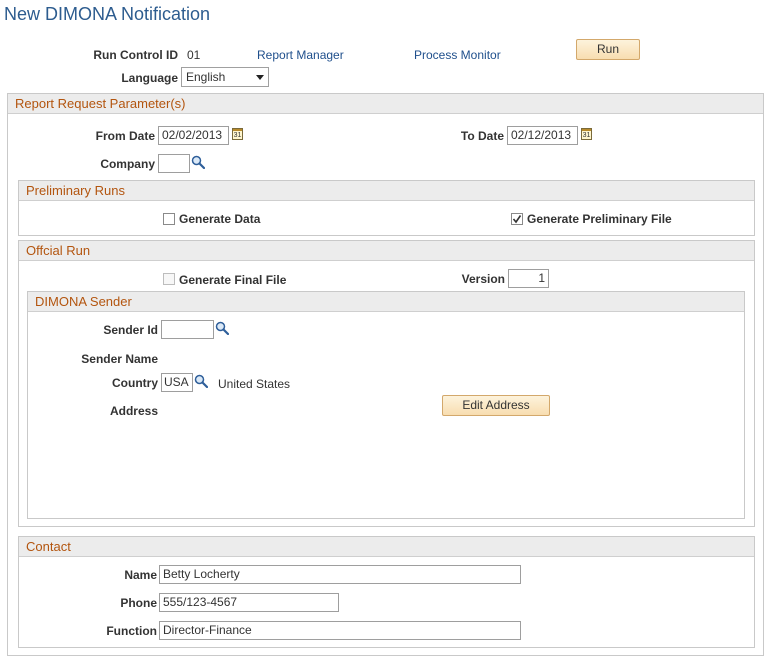  What do you see at coordinates (340, 630) in the screenshot?
I see `contact-function-input: Director-Finance` at bounding box center [340, 630].